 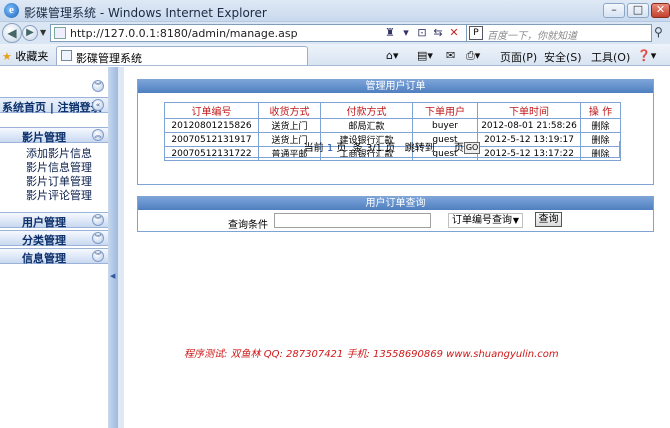 I want to click on query-panel: 用户订单查询 查询条件 订单编号查询 ▼ 查询, so click(x=395, y=214).